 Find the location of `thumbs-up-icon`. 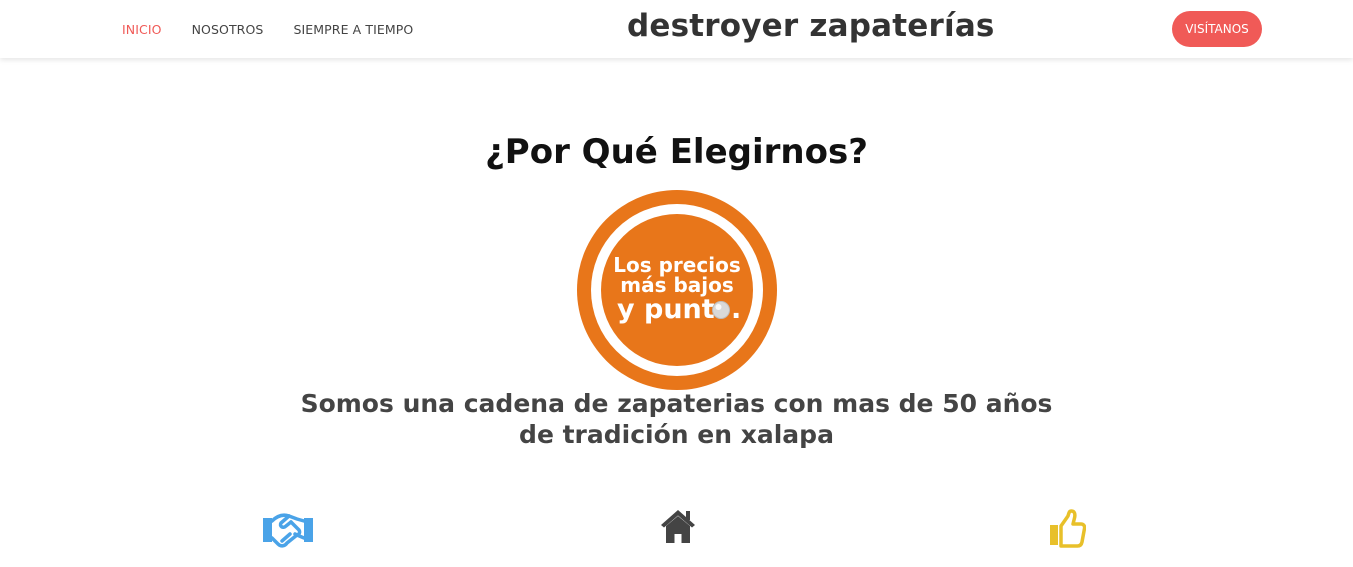

thumbs-up-icon is located at coordinates (1068, 528).